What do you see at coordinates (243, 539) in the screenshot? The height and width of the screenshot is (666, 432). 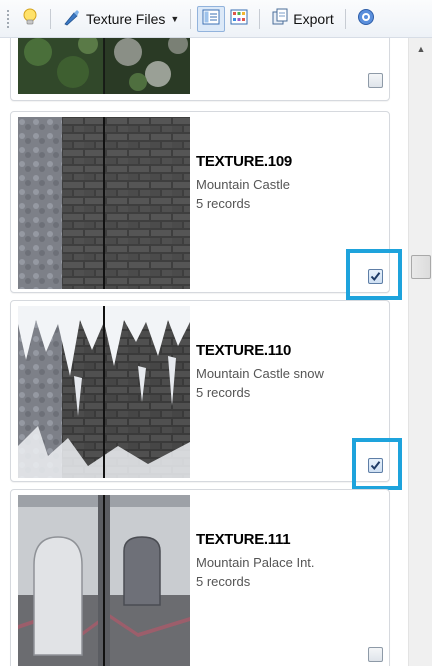 I see `texture-title: TEXTURE.111` at bounding box center [243, 539].